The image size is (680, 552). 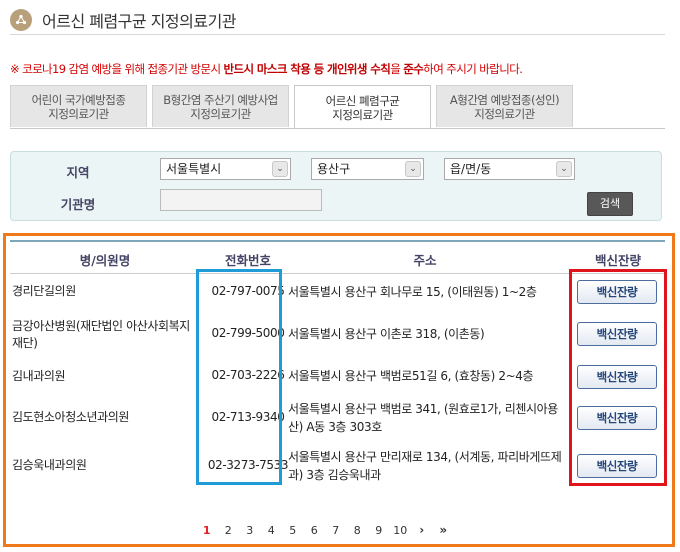 What do you see at coordinates (241, 200) in the screenshot?
I see `institution-name-input` at bounding box center [241, 200].